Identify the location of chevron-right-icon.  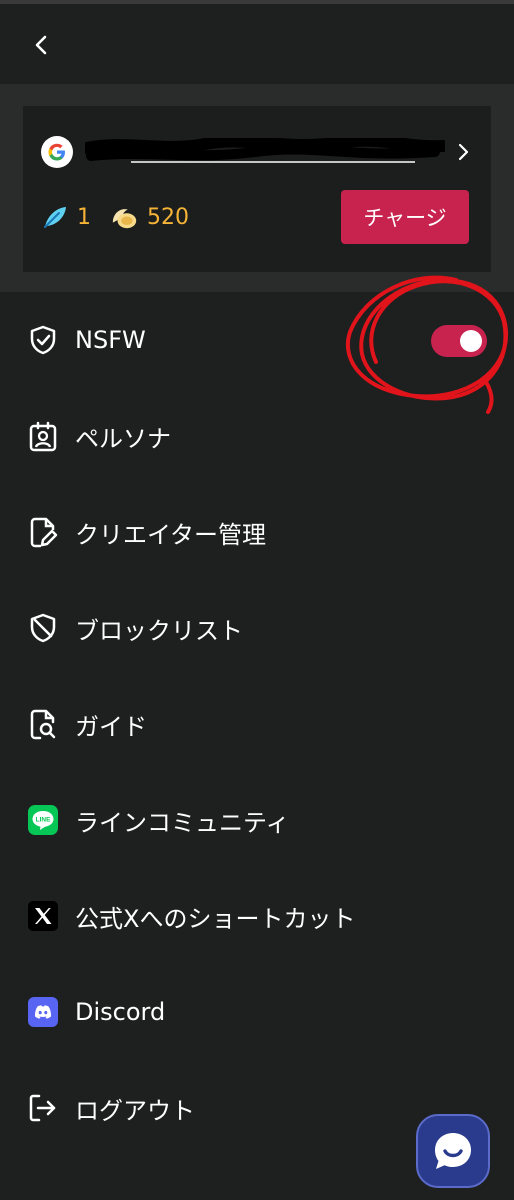
(463, 152).